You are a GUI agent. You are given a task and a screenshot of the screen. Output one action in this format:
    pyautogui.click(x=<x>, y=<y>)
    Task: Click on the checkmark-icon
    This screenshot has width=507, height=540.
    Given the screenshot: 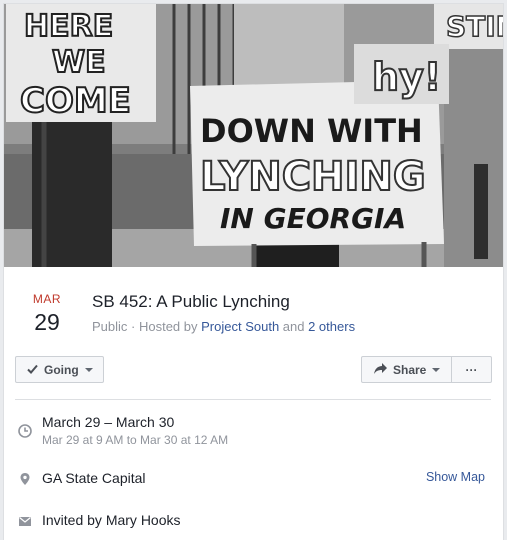 What is the action you would take?
    pyautogui.click(x=32, y=370)
    